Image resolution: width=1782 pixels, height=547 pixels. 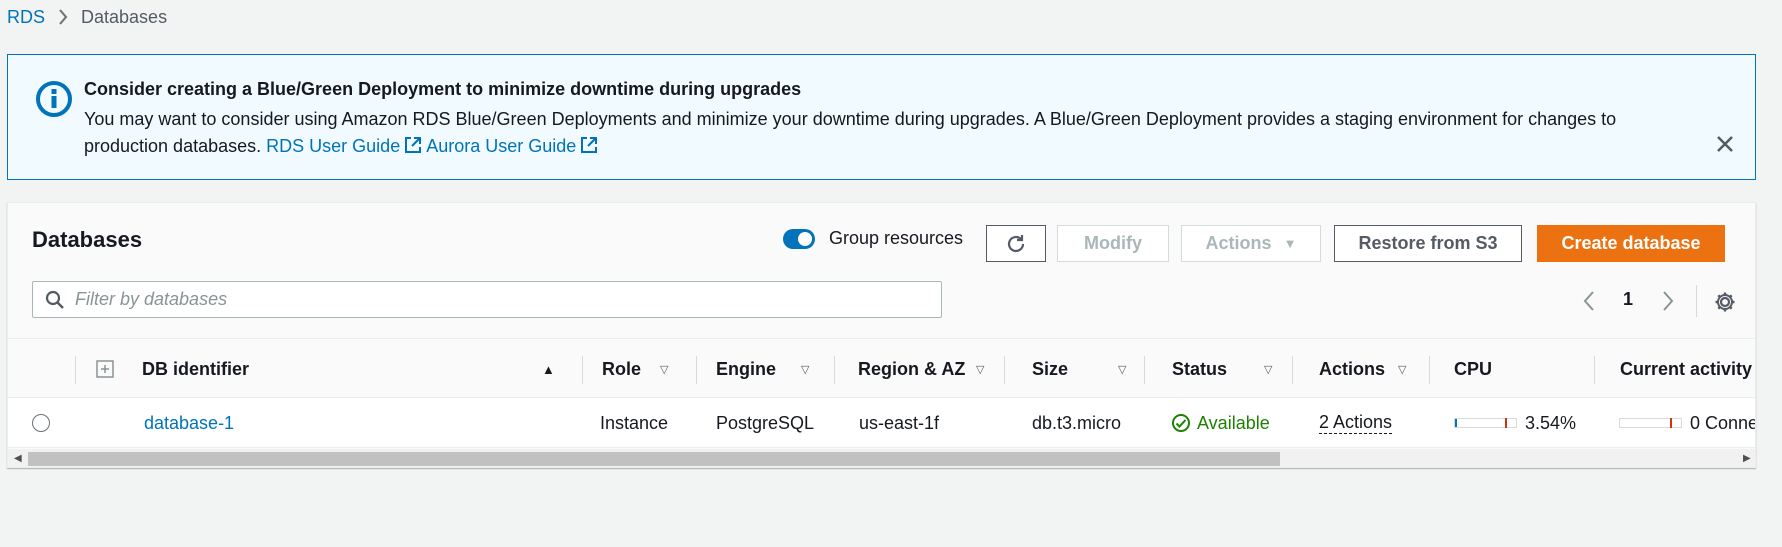 What do you see at coordinates (1352, 368) in the screenshot?
I see `actions-header-label: Actions` at bounding box center [1352, 368].